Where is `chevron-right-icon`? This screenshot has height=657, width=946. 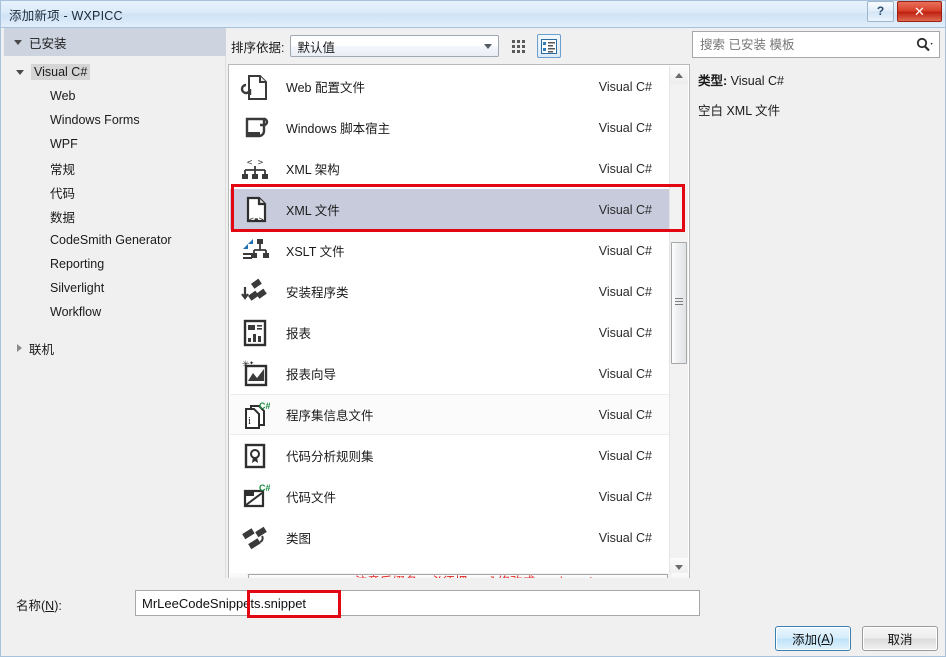
chevron-right-icon is located at coordinates (19, 348).